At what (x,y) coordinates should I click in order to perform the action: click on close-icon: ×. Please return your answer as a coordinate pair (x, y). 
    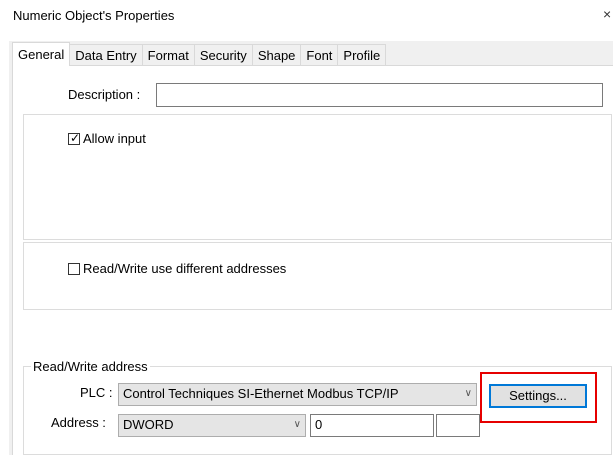
    Looking at the image, I should click on (607, 14).